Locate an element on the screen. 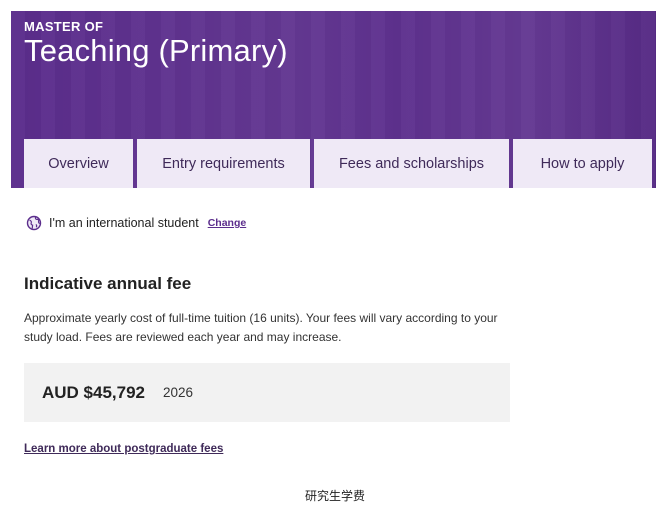  fee-year: 2026 is located at coordinates (178, 392).